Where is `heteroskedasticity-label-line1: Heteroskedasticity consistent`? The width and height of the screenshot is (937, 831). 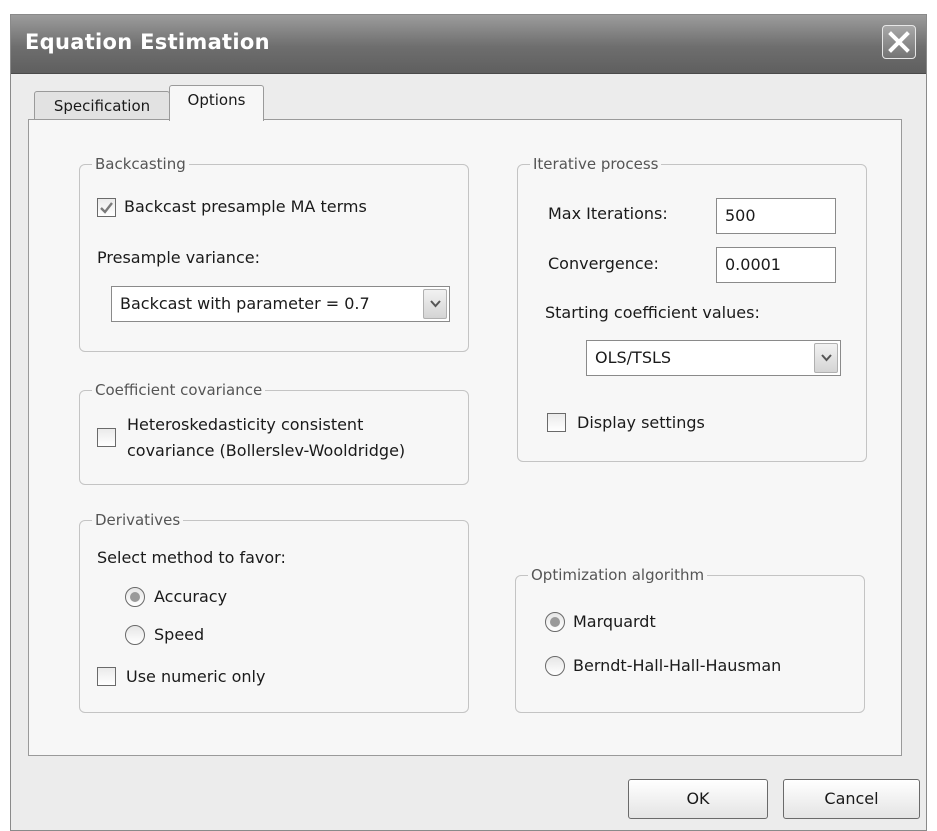
heteroskedasticity-label-line1: Heteroskedasticity consistent is located at coordinates (245, 424).